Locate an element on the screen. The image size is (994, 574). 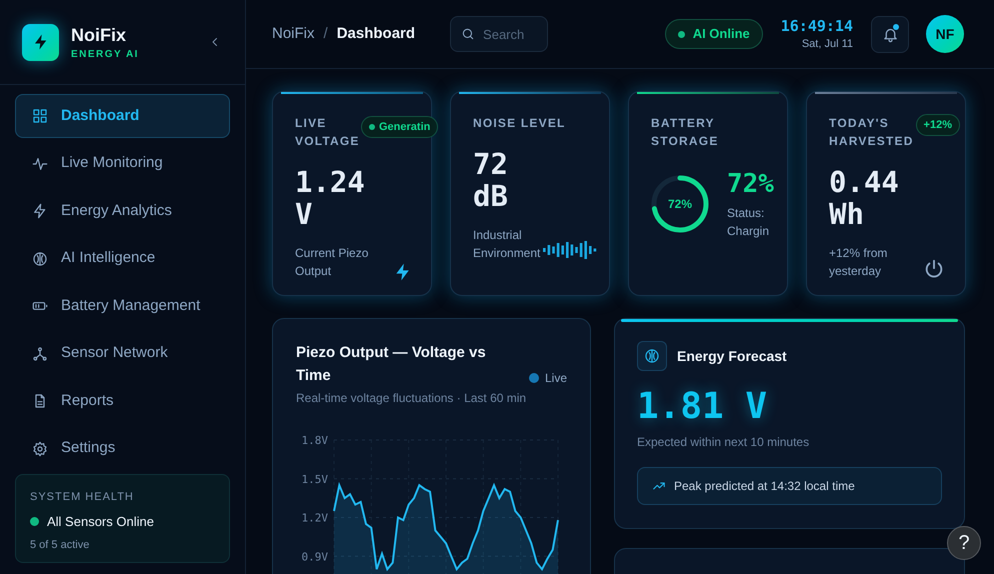
forecast-note: Expected within next 10 minutes is located at coordinates (723, 442).